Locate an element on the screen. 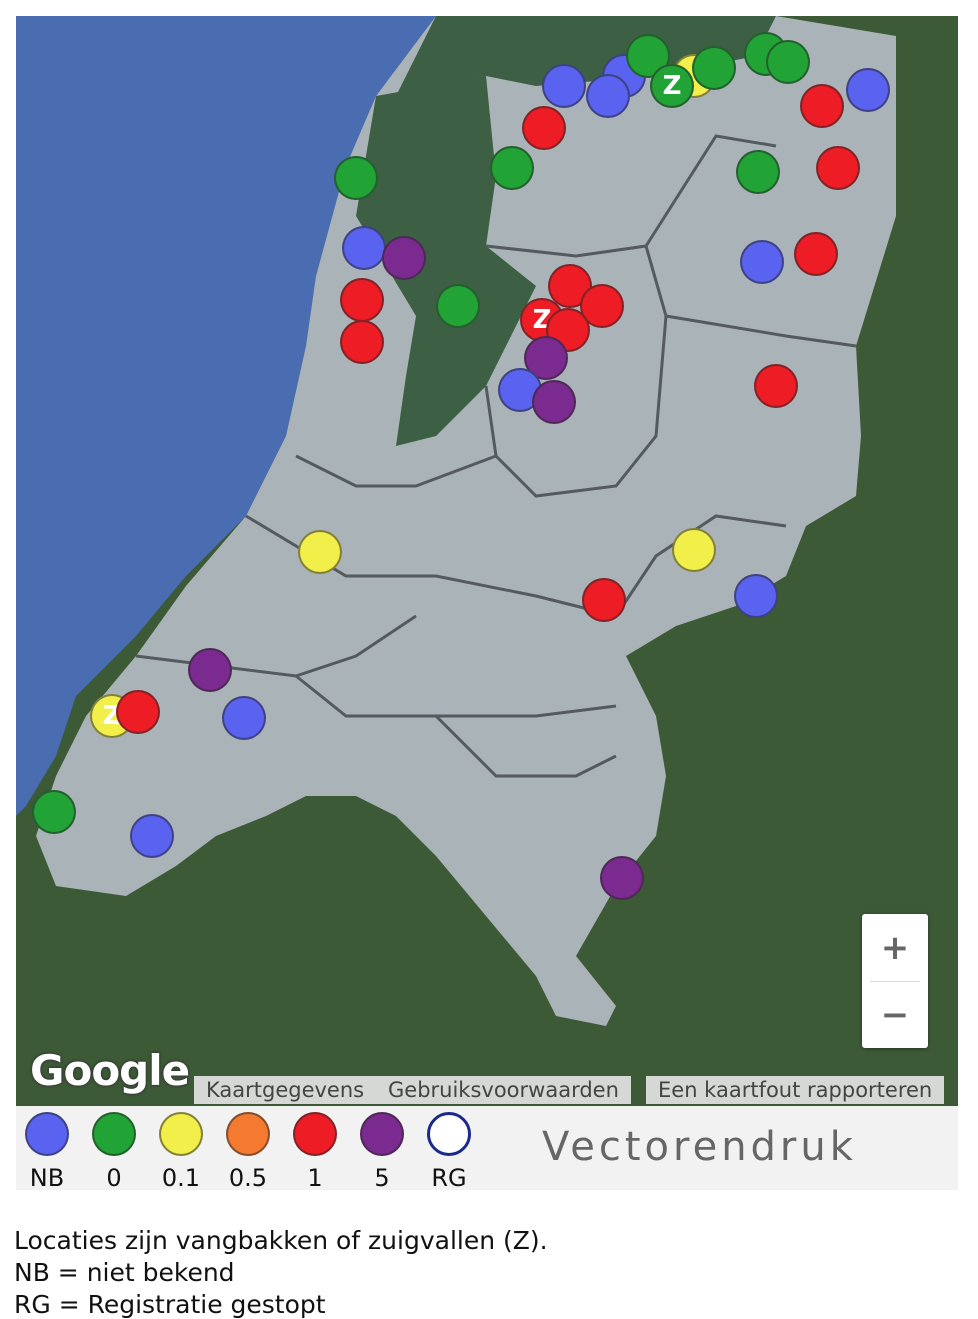 This screenshot has width=978, height=1319. note-rg: RG = Registratie gestopt is located at coordinates (170, 1304).